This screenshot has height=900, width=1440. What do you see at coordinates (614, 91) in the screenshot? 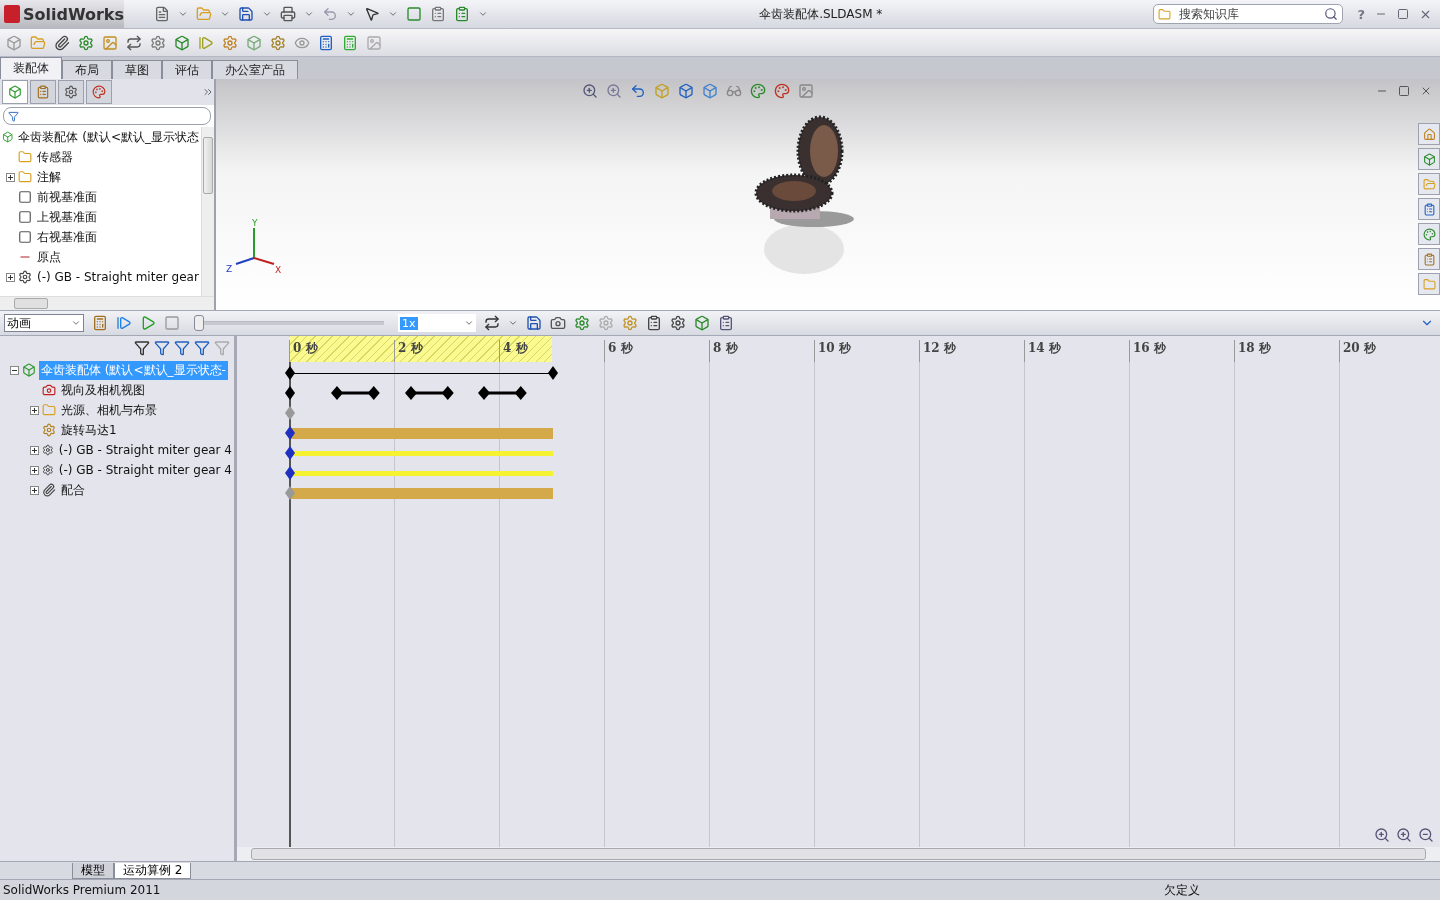
I see `zoom-area-icon` at bounding box center [614, 91].